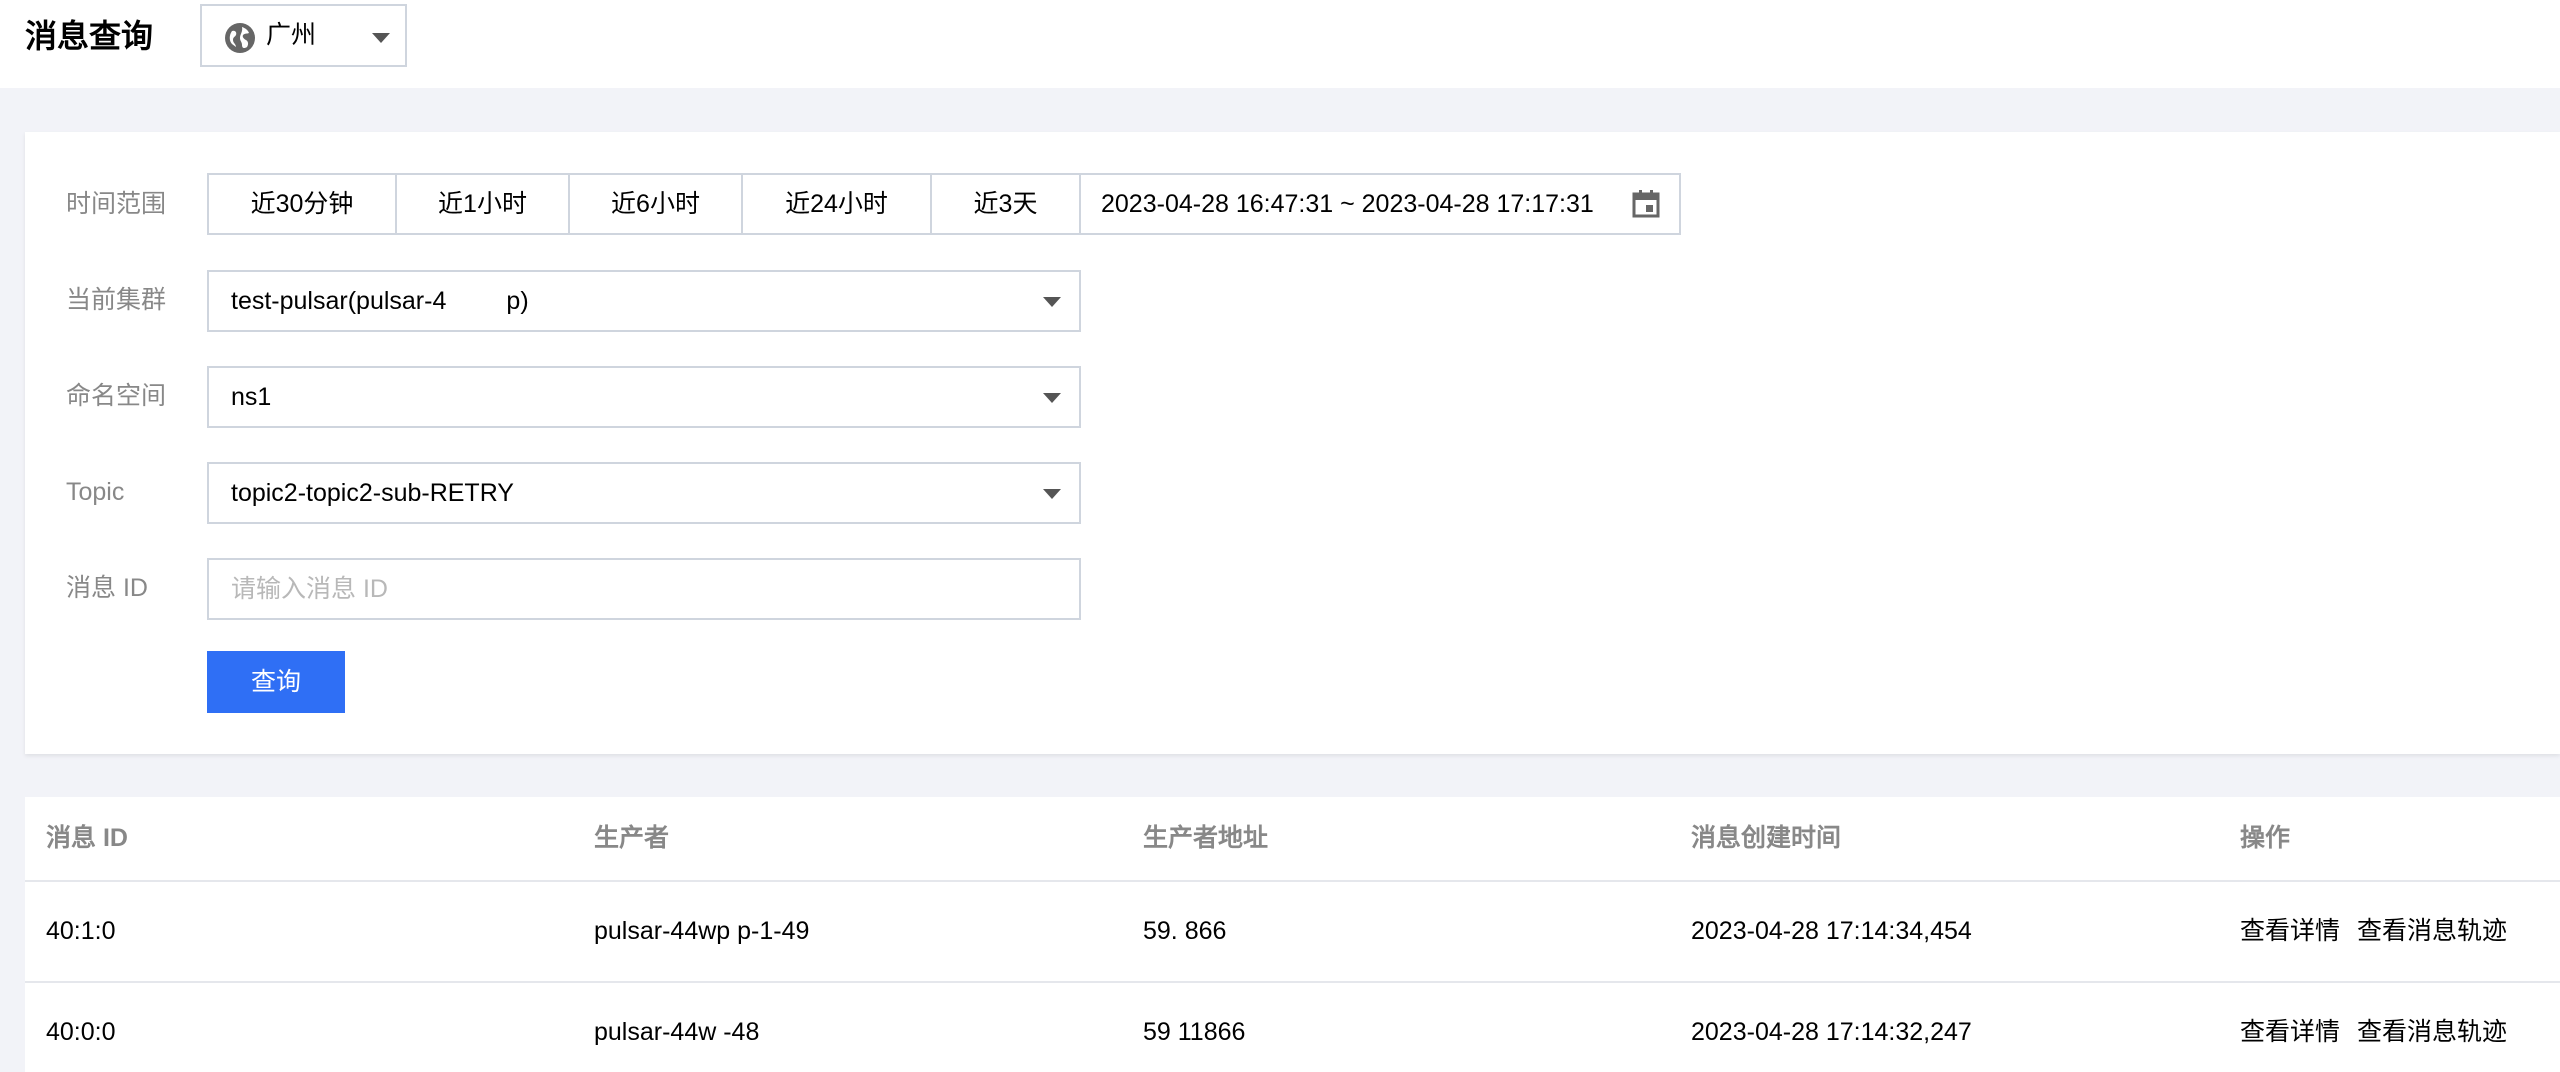  I want to click on topic-select: topic2-topic2-sub-RETRY, so click(644, 493).